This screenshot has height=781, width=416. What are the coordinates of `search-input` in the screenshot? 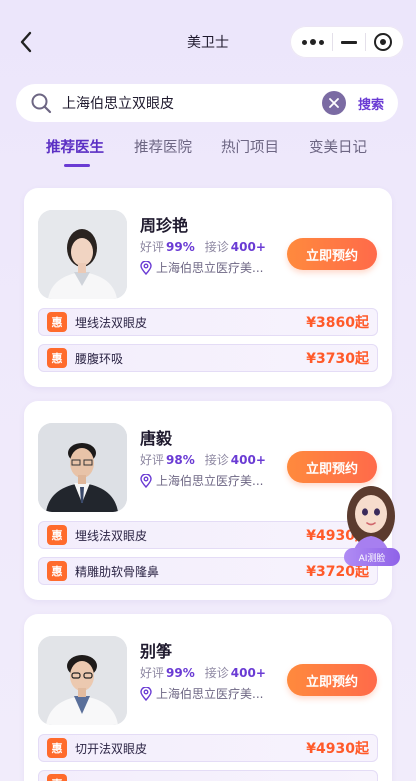 It's located at (192, 103).